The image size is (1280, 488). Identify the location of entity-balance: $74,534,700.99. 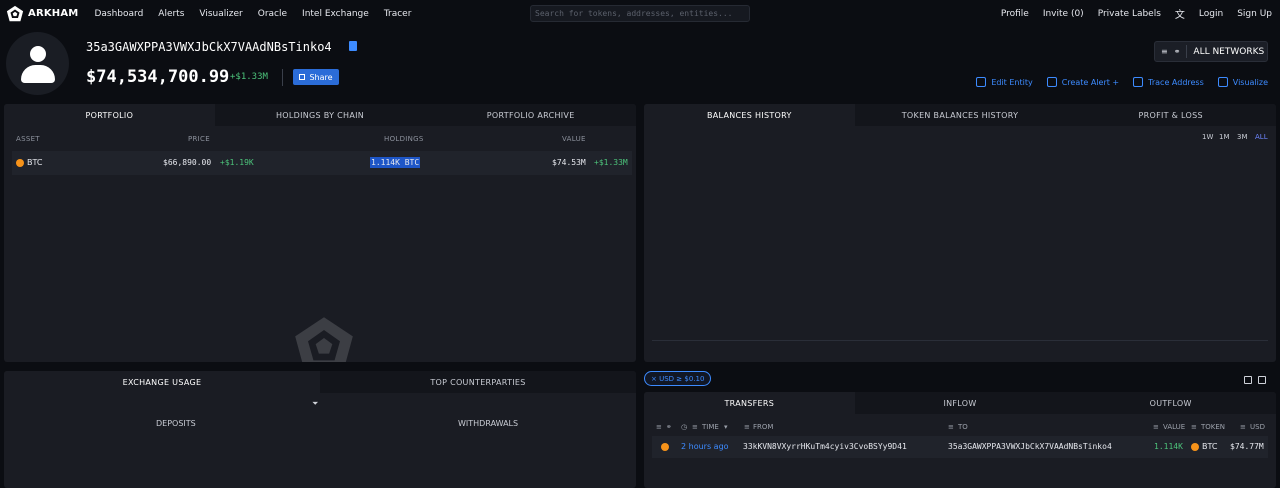
(158, 77).